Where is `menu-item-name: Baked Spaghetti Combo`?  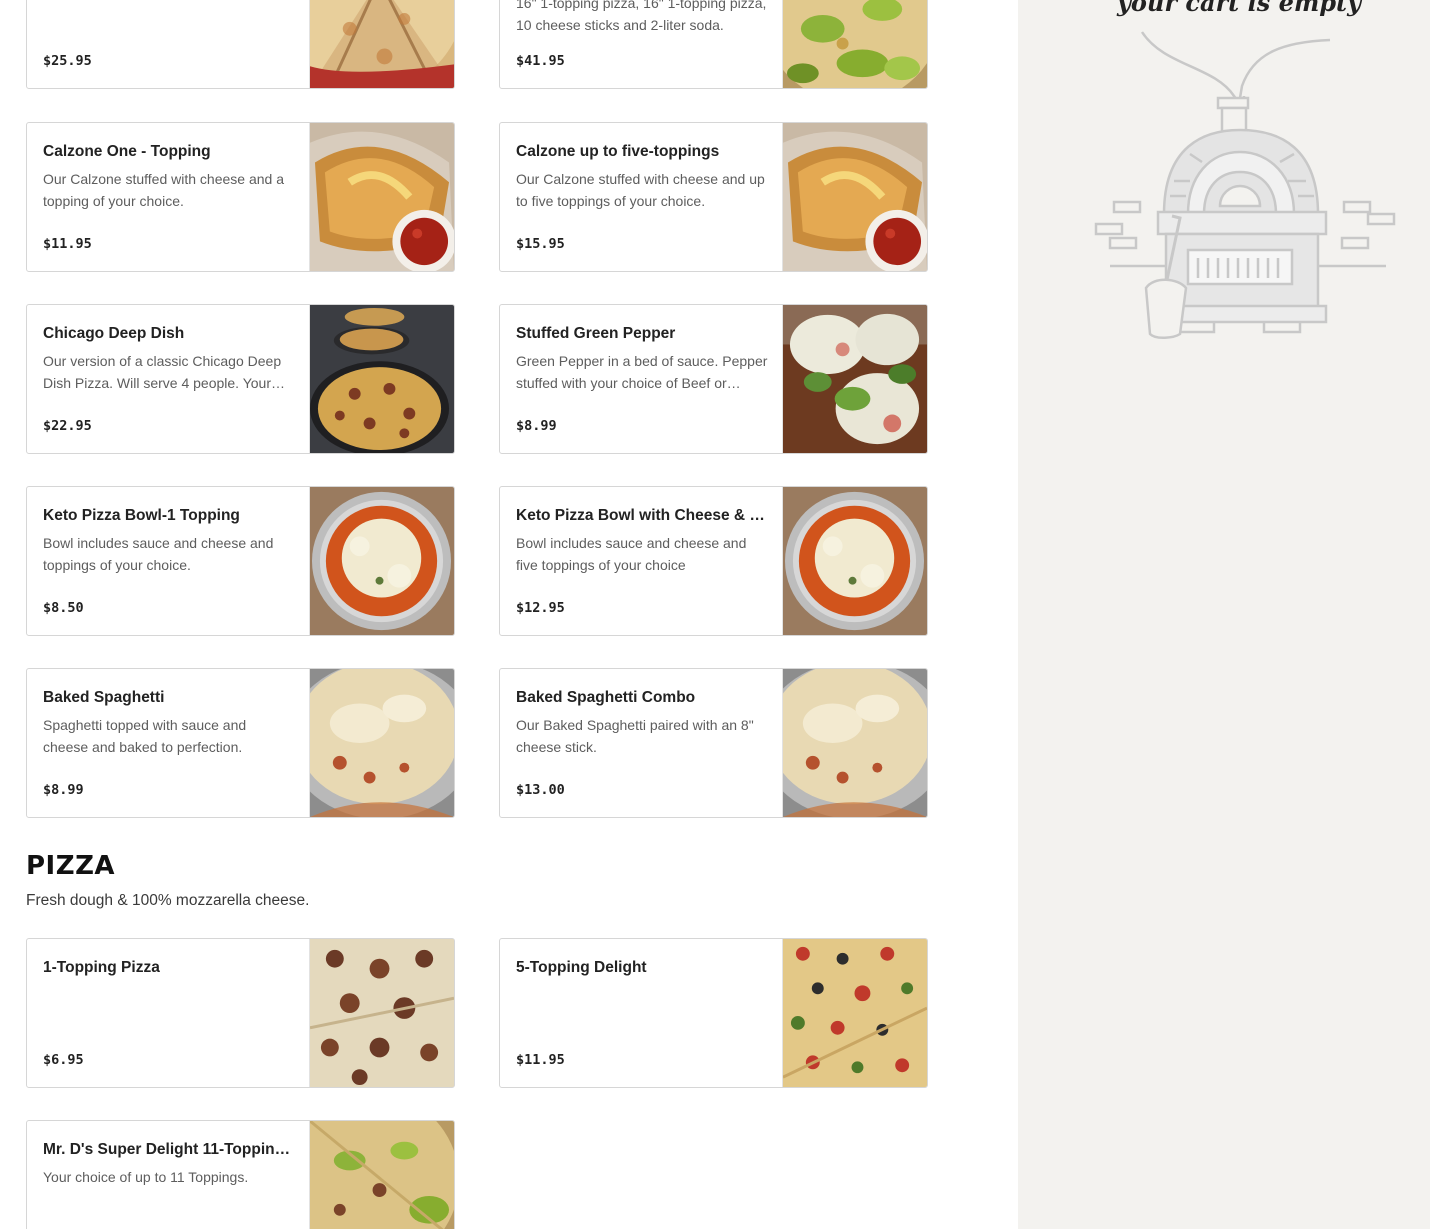
menu-item-name: Baked Spaghetti Combo is located at coordinates (606, 697).